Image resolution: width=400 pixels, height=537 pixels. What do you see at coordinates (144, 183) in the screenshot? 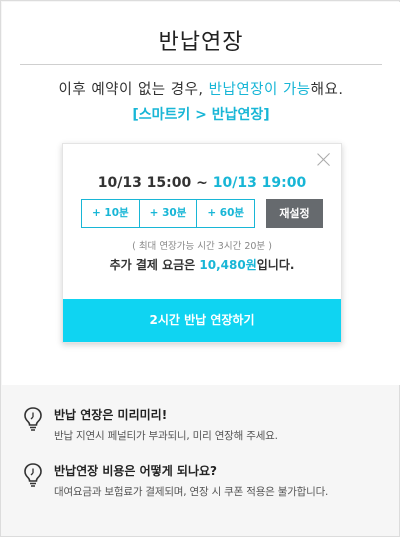
I see `time-from: 10/13 15:00` at bounding box center [144, 183].